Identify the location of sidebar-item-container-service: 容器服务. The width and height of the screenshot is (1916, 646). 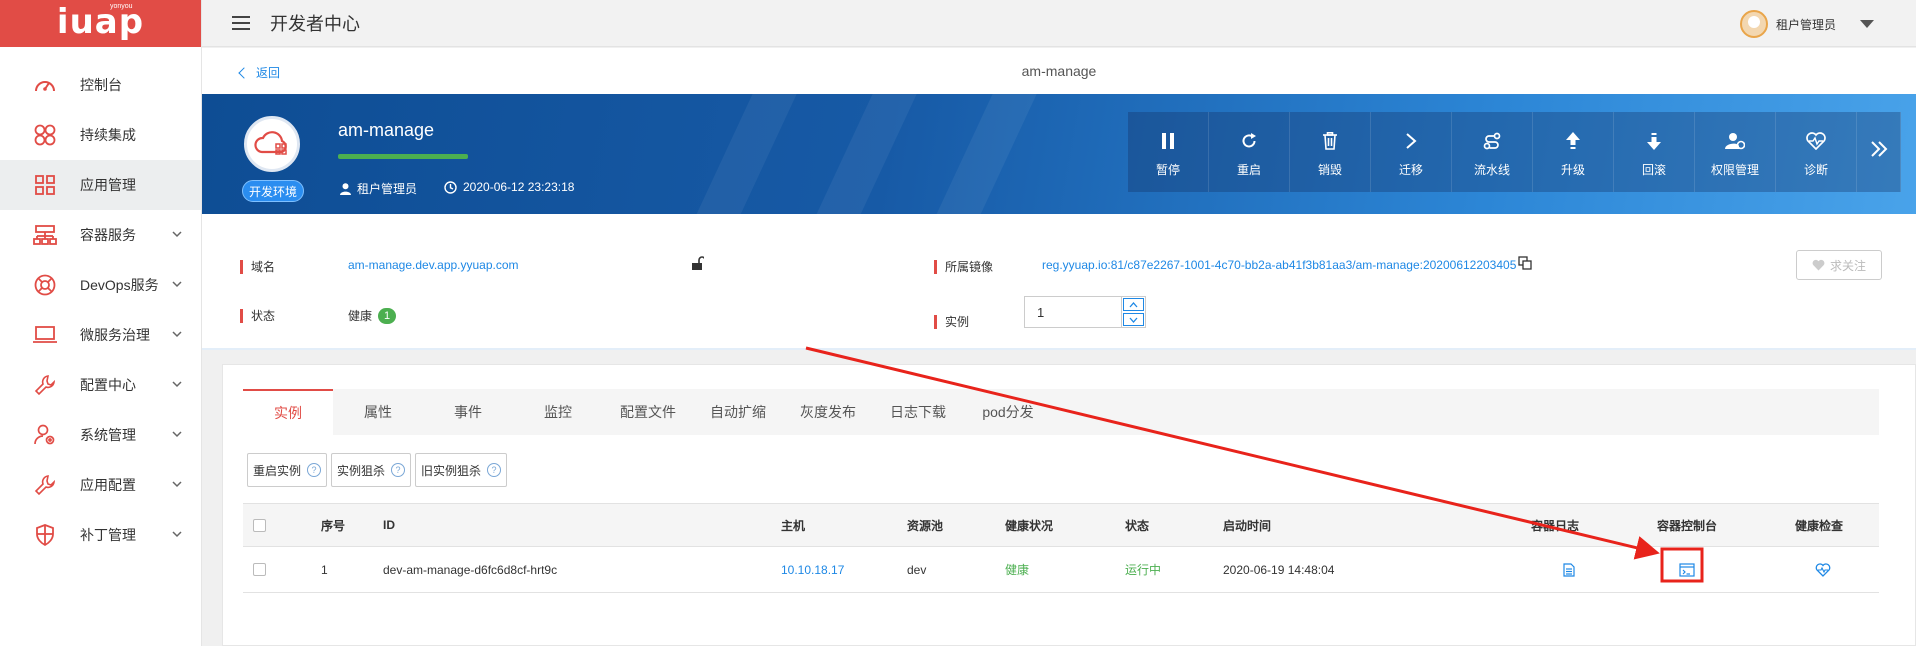
(100, 235).